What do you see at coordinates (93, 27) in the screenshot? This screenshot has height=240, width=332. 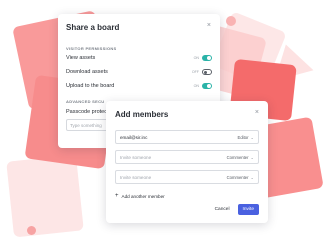 I see `dialog-title: Share a board` at bounding box center [93, 27].